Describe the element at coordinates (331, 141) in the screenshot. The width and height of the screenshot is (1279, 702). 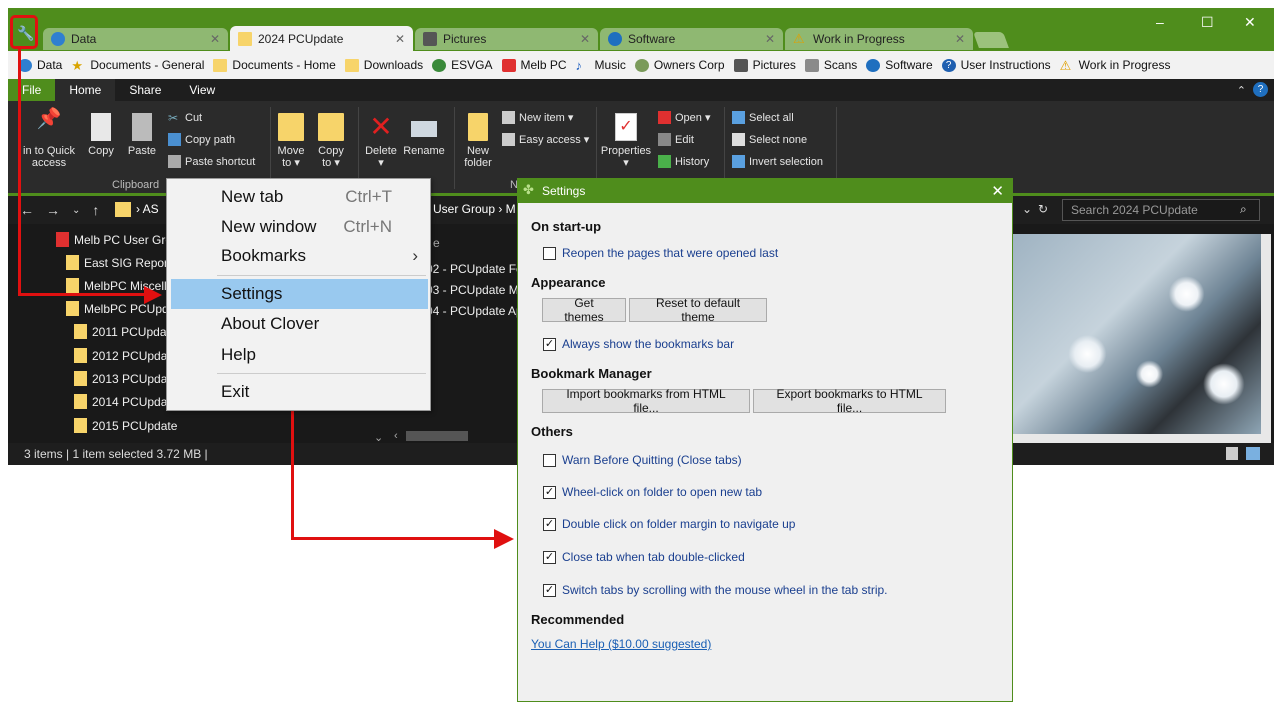
I see `copy-to-button: Copy to ▾` at that location.